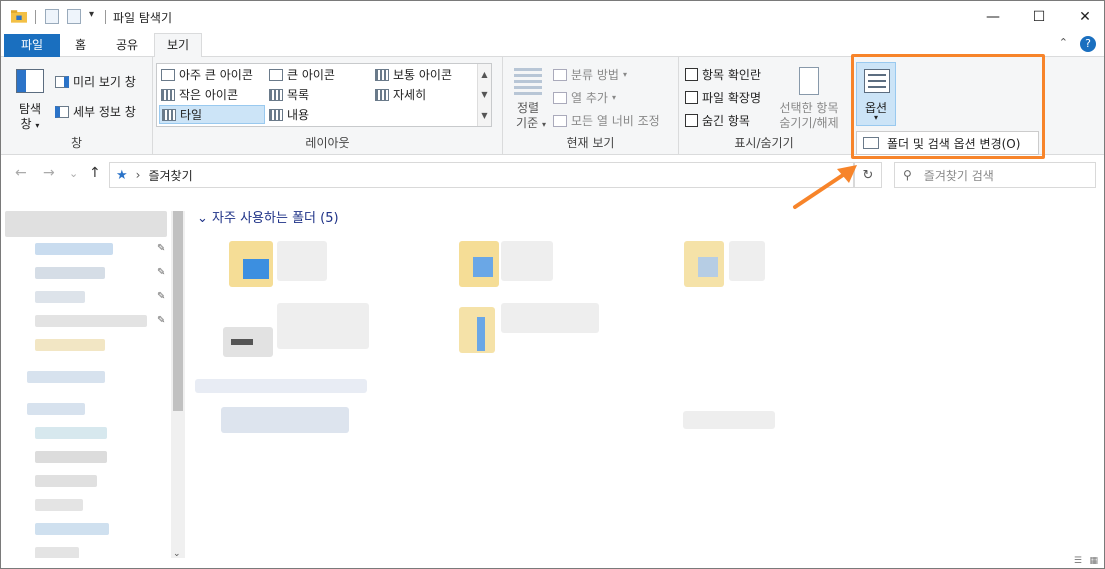 This screenshot has height=569, width=1105. Describe the element at coordinates (552, 16) in the screenshot. I see `title-bar: ▾ 파일 탐색기 — ☐ ✕` at that location.